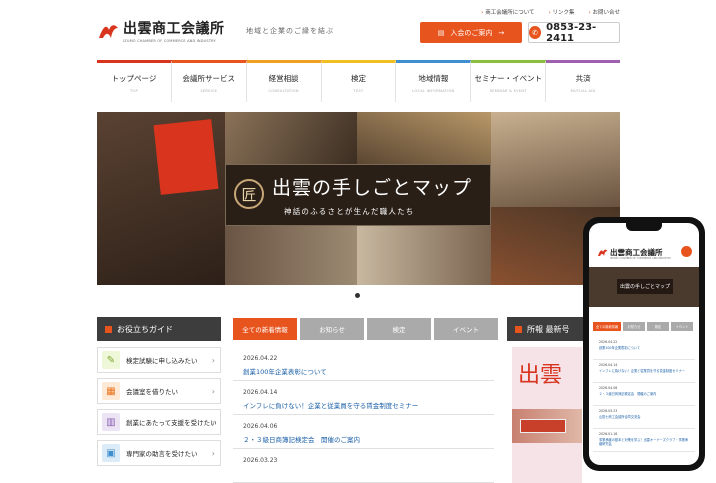 The height and width of the screenshot is (483, 716). What do you see at coordinates (466, 329) in the screenshot?
I see `news-tab-3: イベント` at bounding box center [466, 329].